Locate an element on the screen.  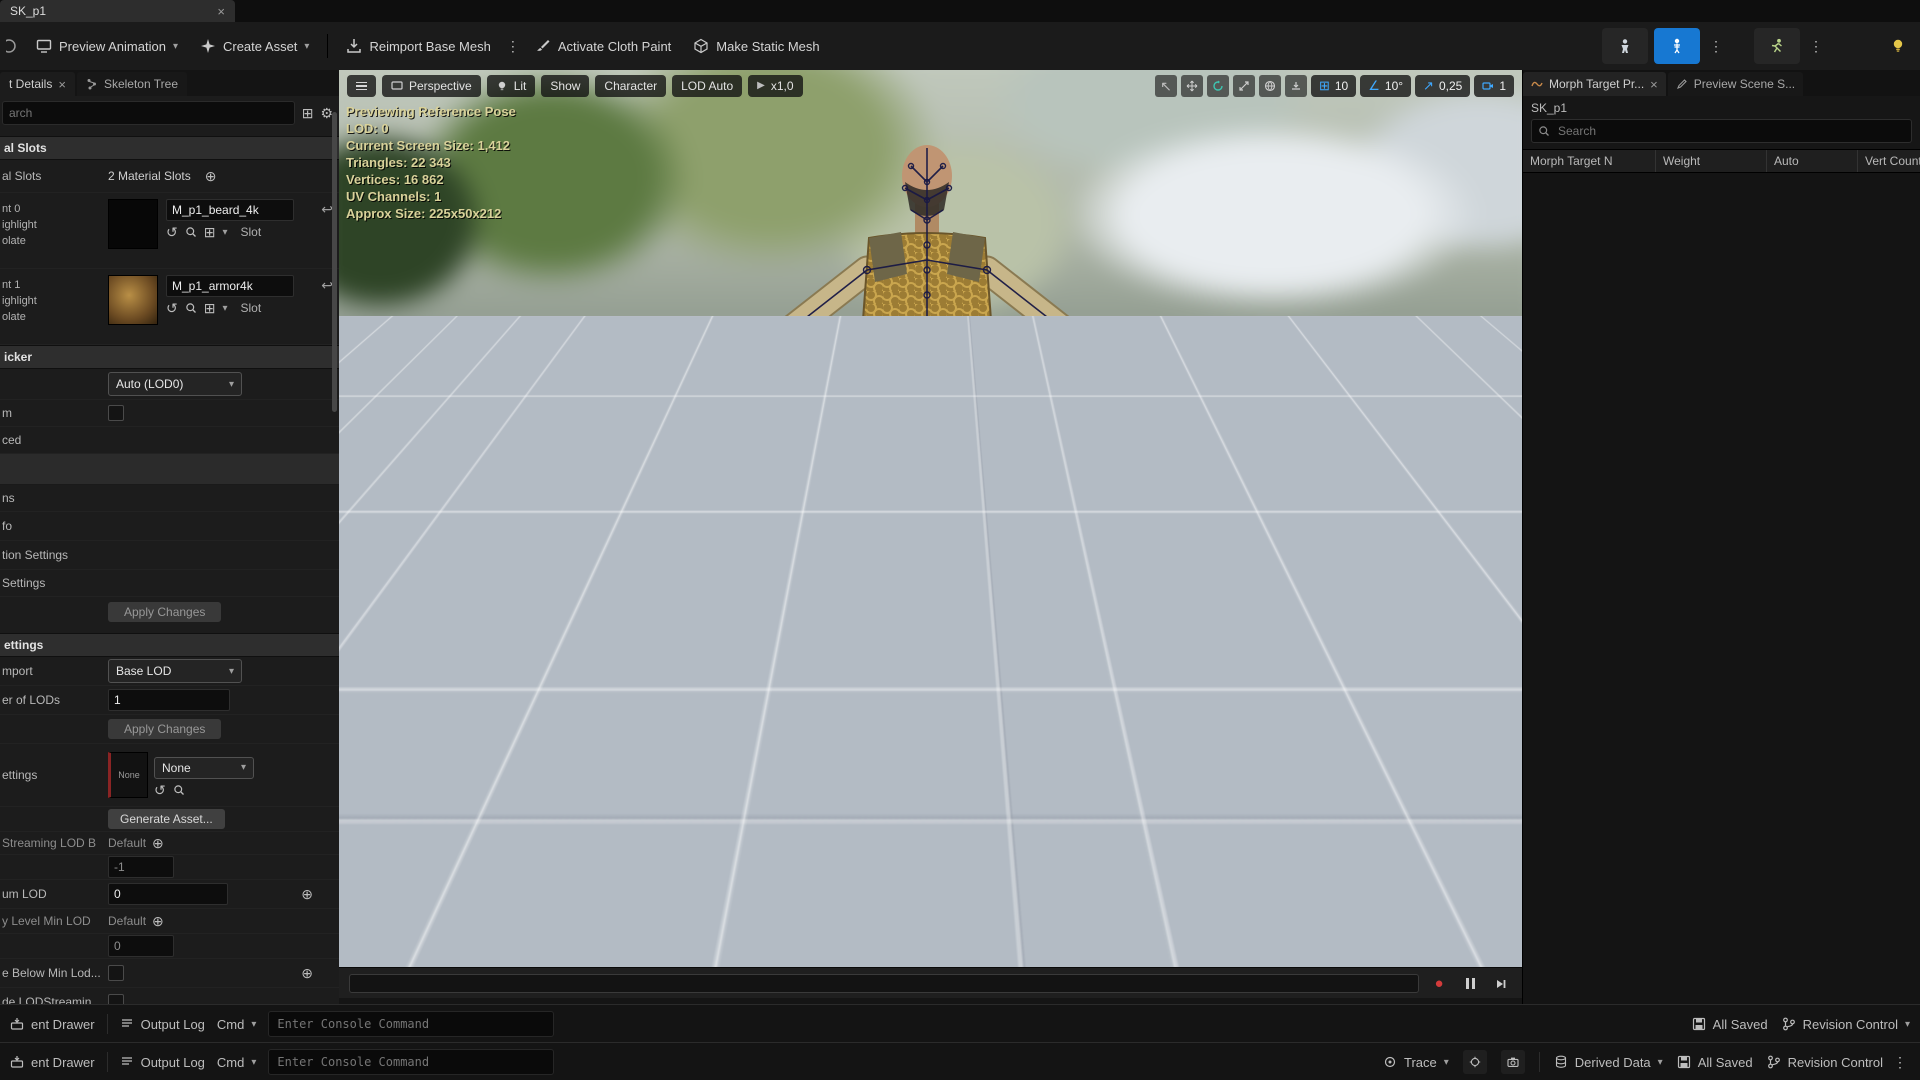
material-thumbnail-armor is located at coordinates (133, 300).